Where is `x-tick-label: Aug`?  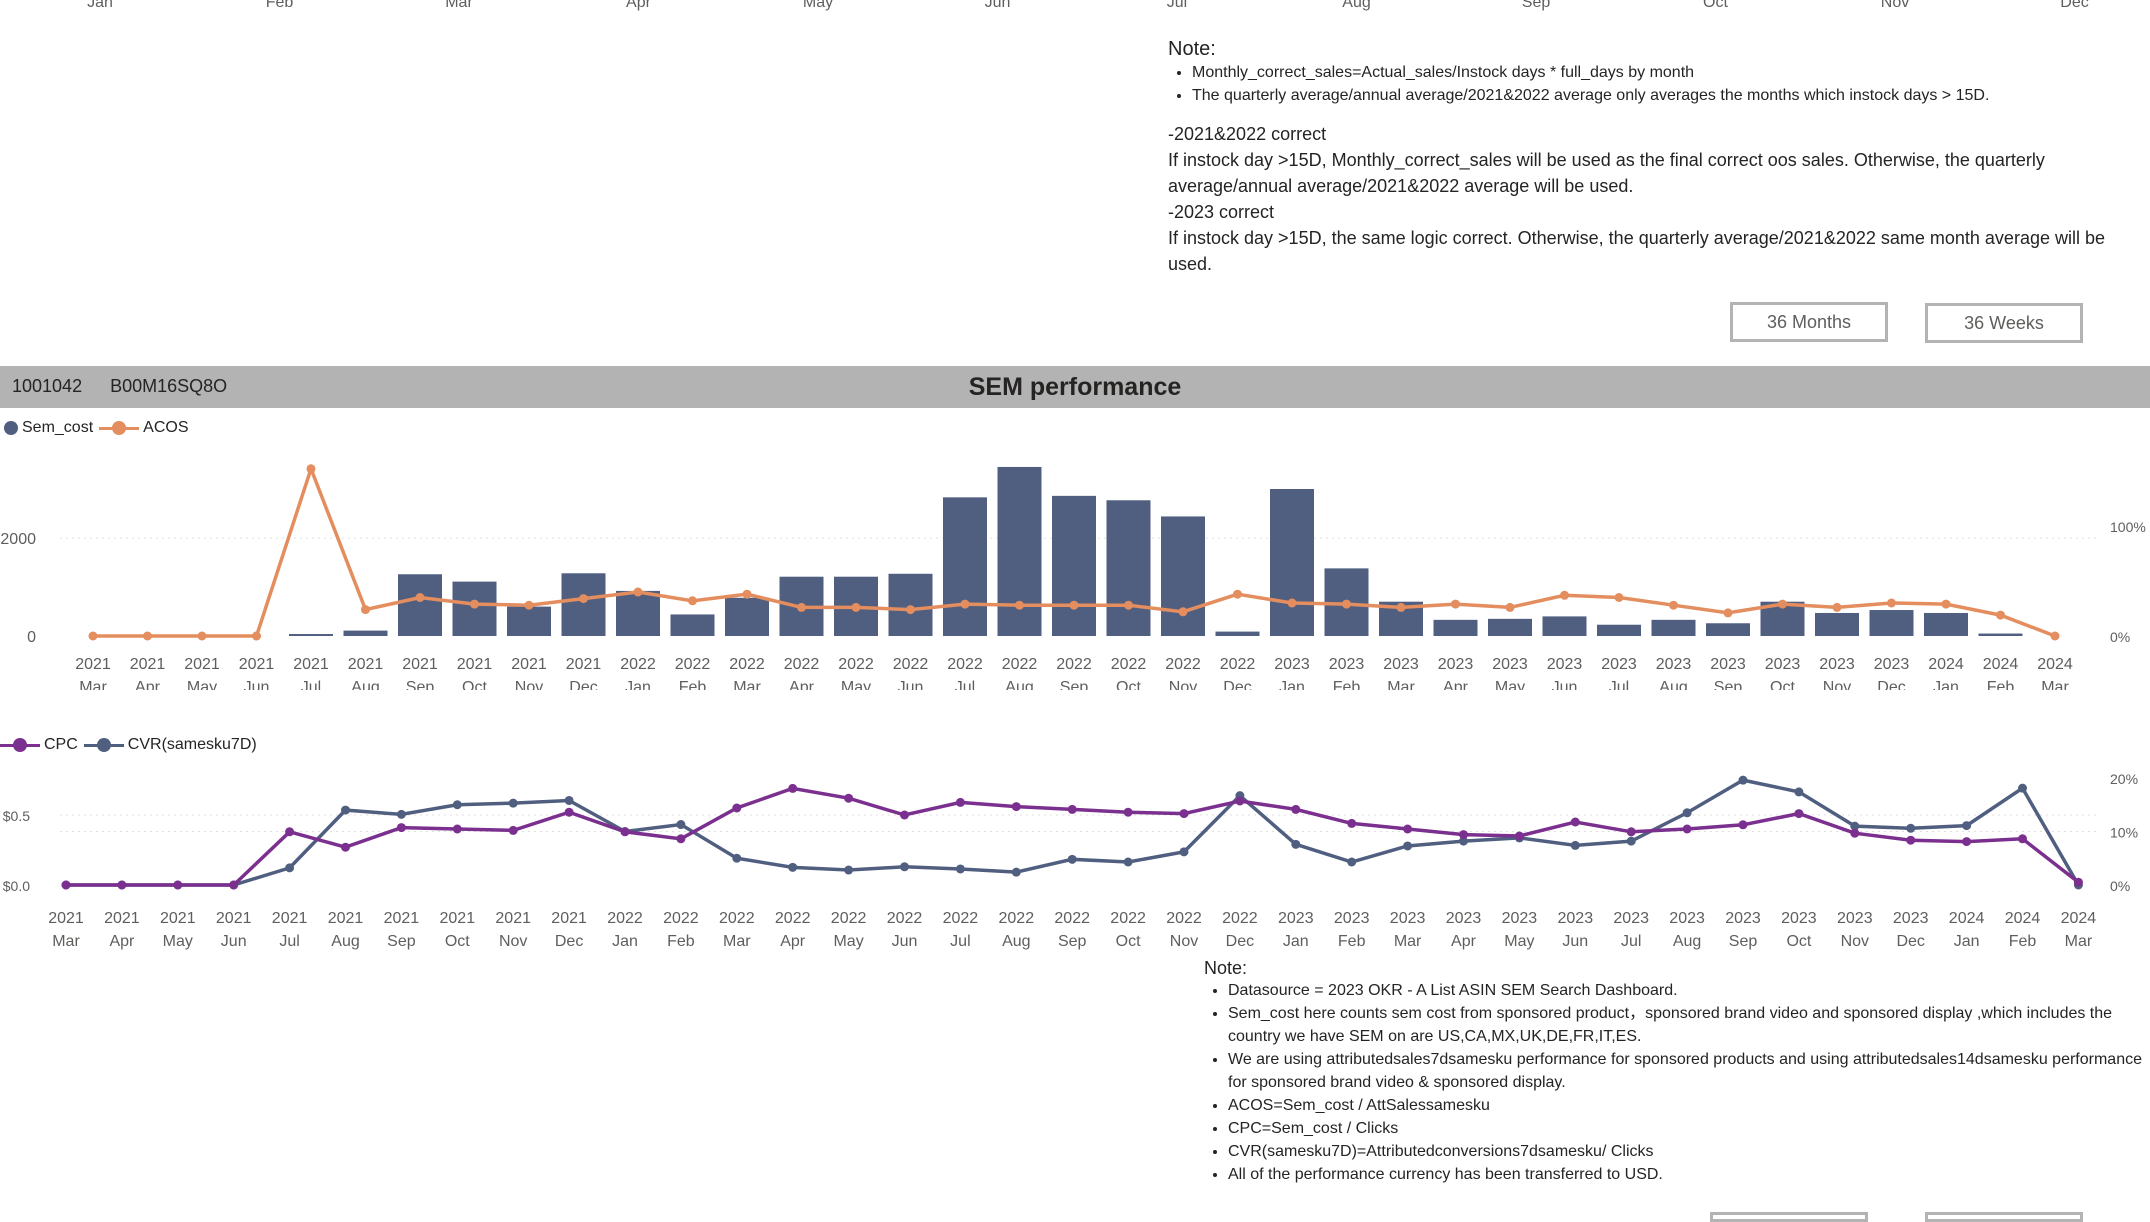 x-tick-label: Aug is located at coordinates (1673, 684).